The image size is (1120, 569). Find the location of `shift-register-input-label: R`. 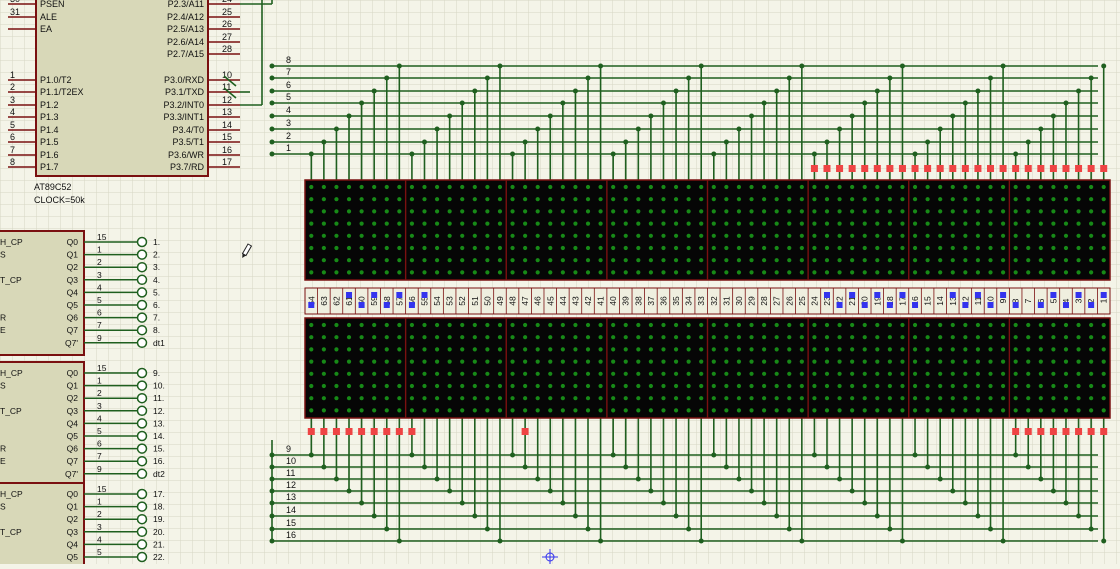

shift-register-input-label: R is located at coordinates (3, 318).